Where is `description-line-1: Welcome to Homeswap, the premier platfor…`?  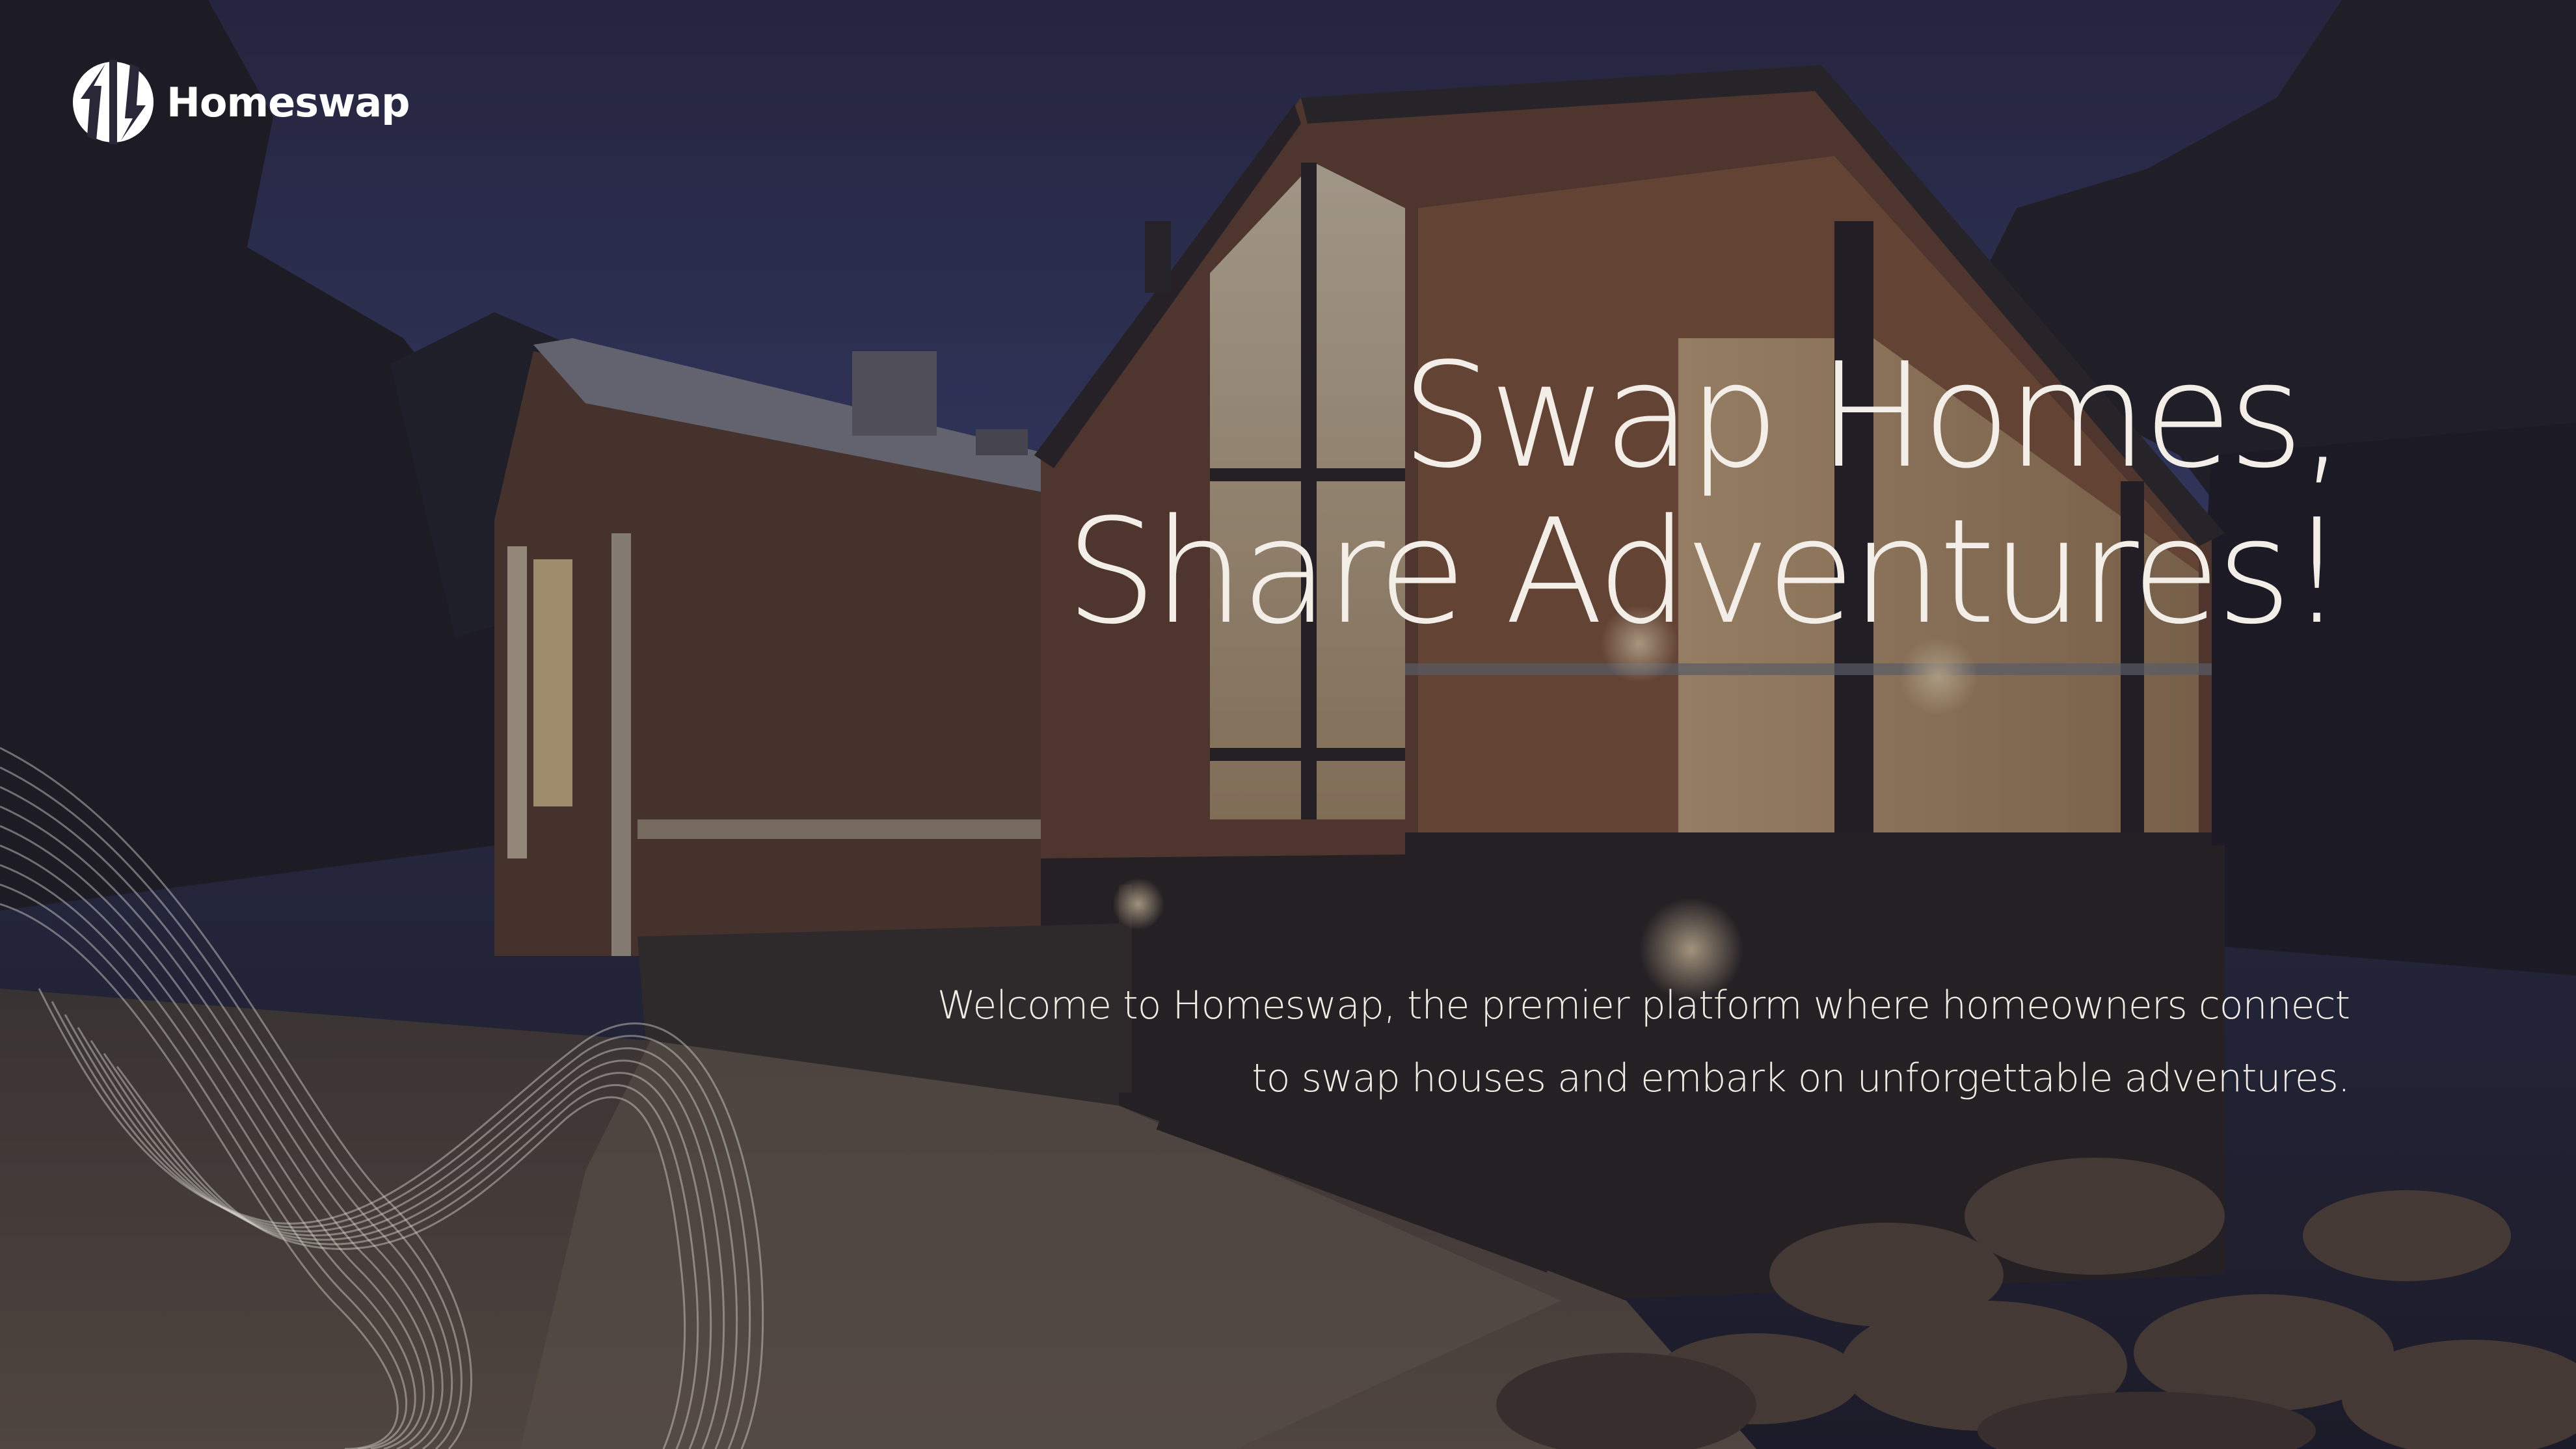
description-line-1: Welcome to Homeswap, the premier platfor… is located at coordinates (1643, 1005).